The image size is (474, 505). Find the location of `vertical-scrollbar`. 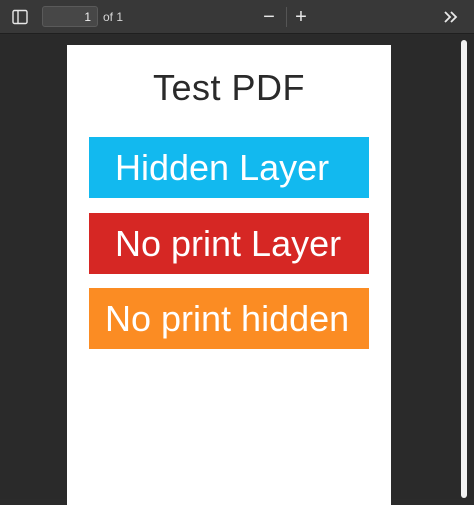

vertical-scrollbar is located at coordinates (464, 267).